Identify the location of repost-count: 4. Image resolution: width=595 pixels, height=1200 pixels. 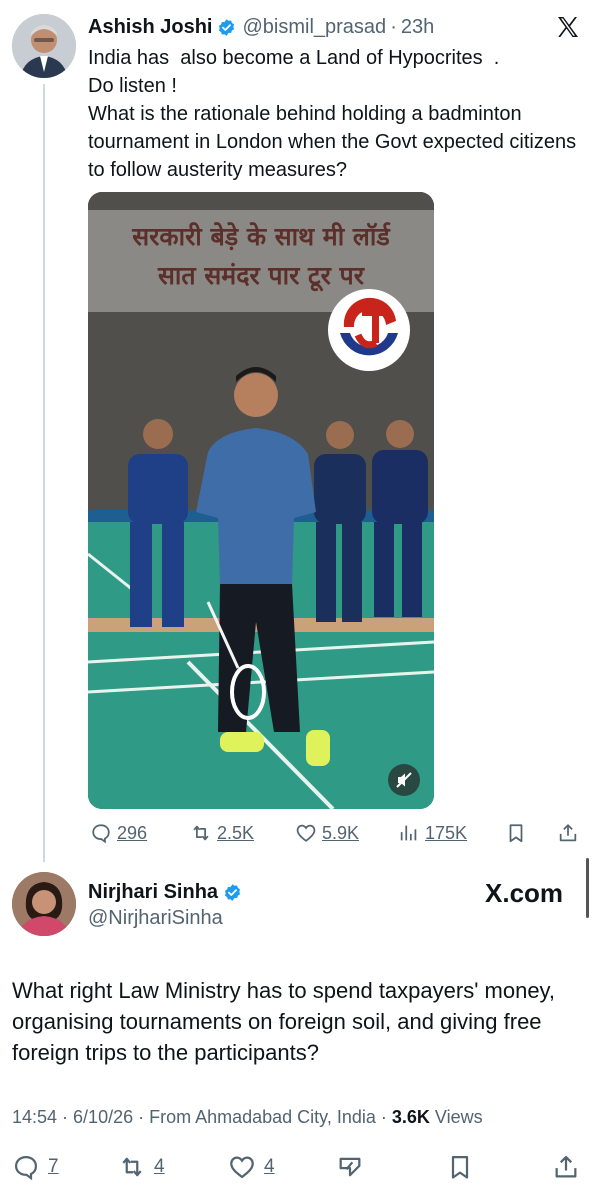
(159, 1166).